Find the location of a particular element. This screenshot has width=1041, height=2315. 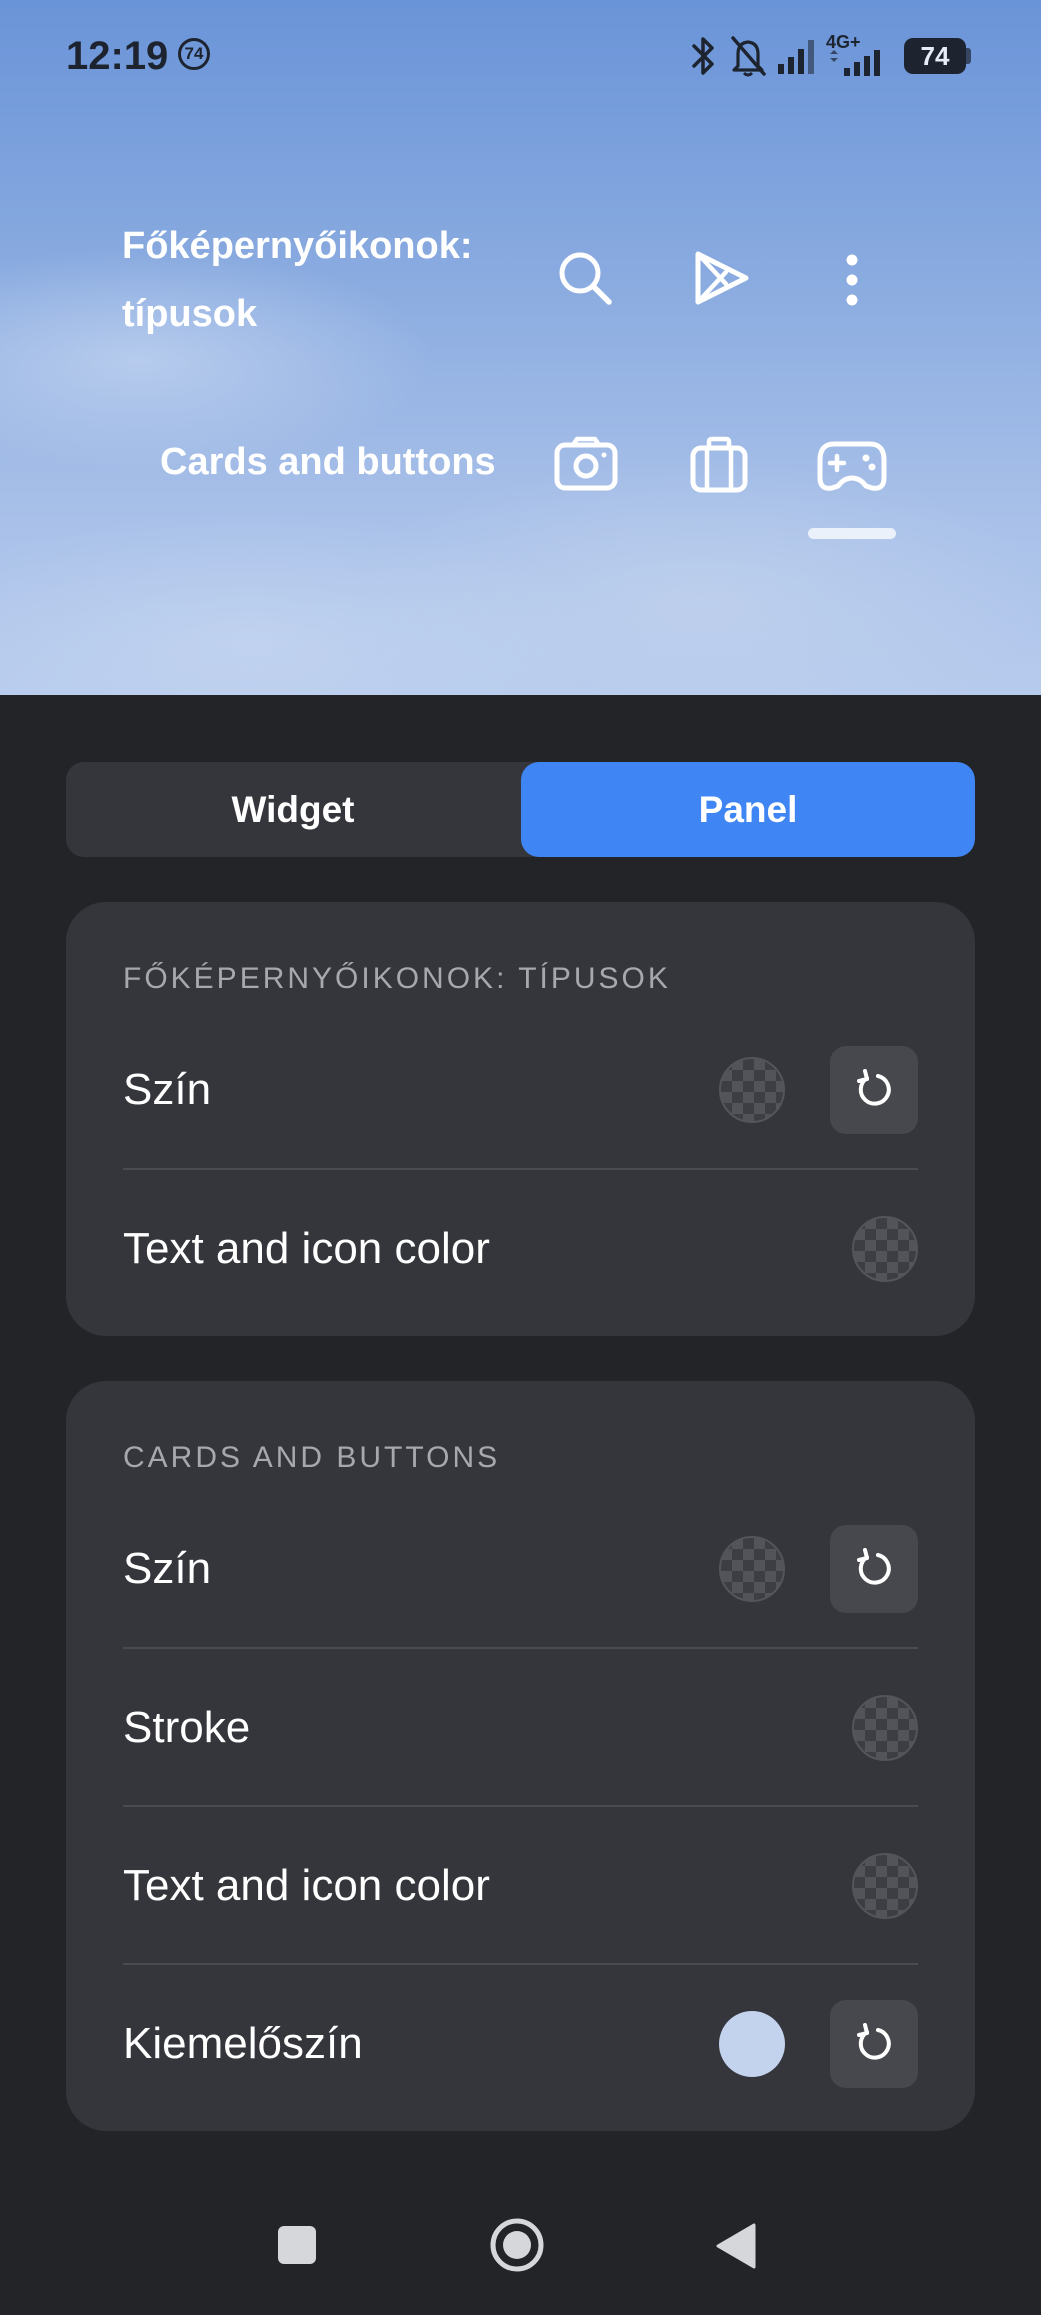

section-title: CARDS AND BUTTONS is located at coordinates (312, 1457).